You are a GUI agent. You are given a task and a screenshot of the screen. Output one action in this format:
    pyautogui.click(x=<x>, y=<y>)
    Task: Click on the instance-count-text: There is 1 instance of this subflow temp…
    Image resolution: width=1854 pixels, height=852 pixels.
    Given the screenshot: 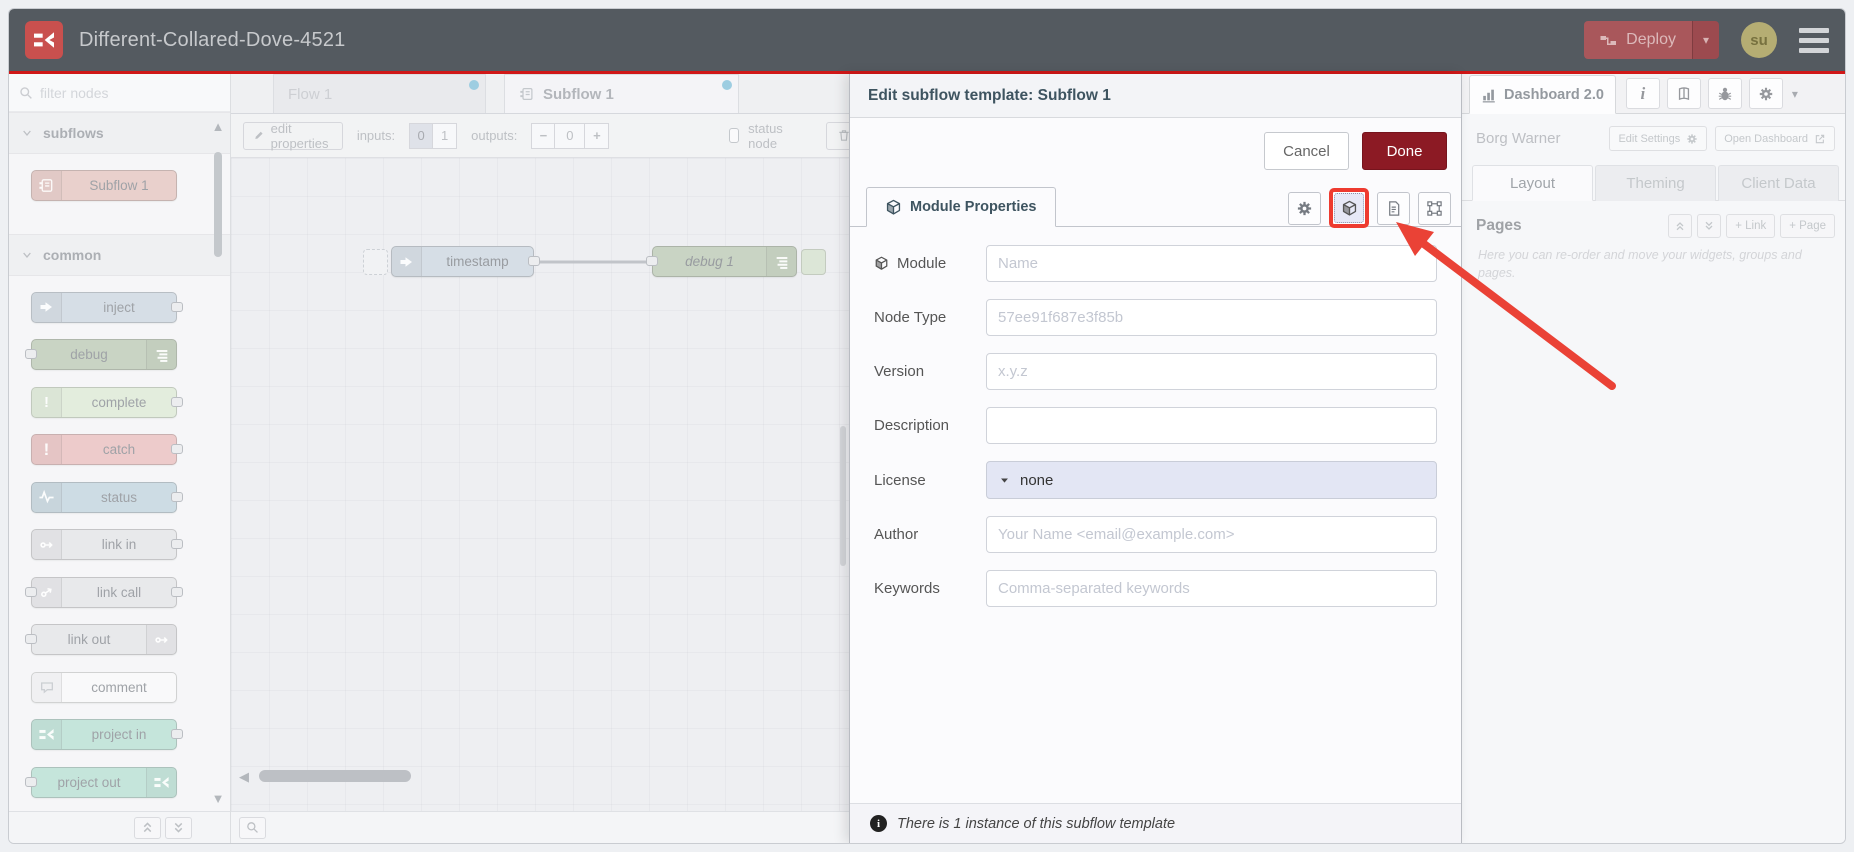 What is the action you would take?
    pyautogui.click(x=1036, y=823)
    